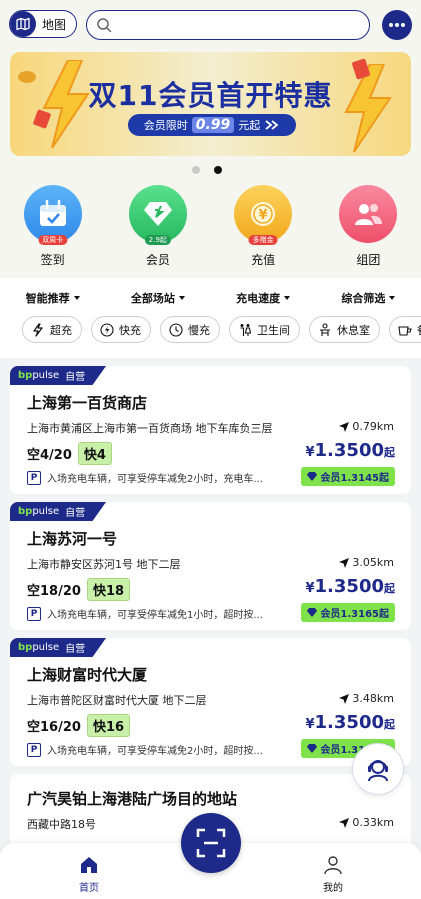 Image resolution: width=421 pixels, height=899 pixels. What do you see at coordinates (310, 452) in the screenshot?
I see `price-symbol: ¥` at bounding box center [310, 452].